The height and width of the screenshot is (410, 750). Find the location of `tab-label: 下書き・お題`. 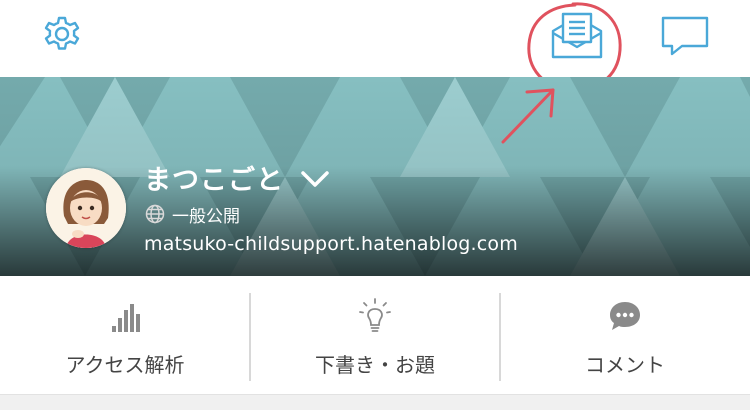

tab-label: 下書き・お題 is located at coordinates (375, 365).